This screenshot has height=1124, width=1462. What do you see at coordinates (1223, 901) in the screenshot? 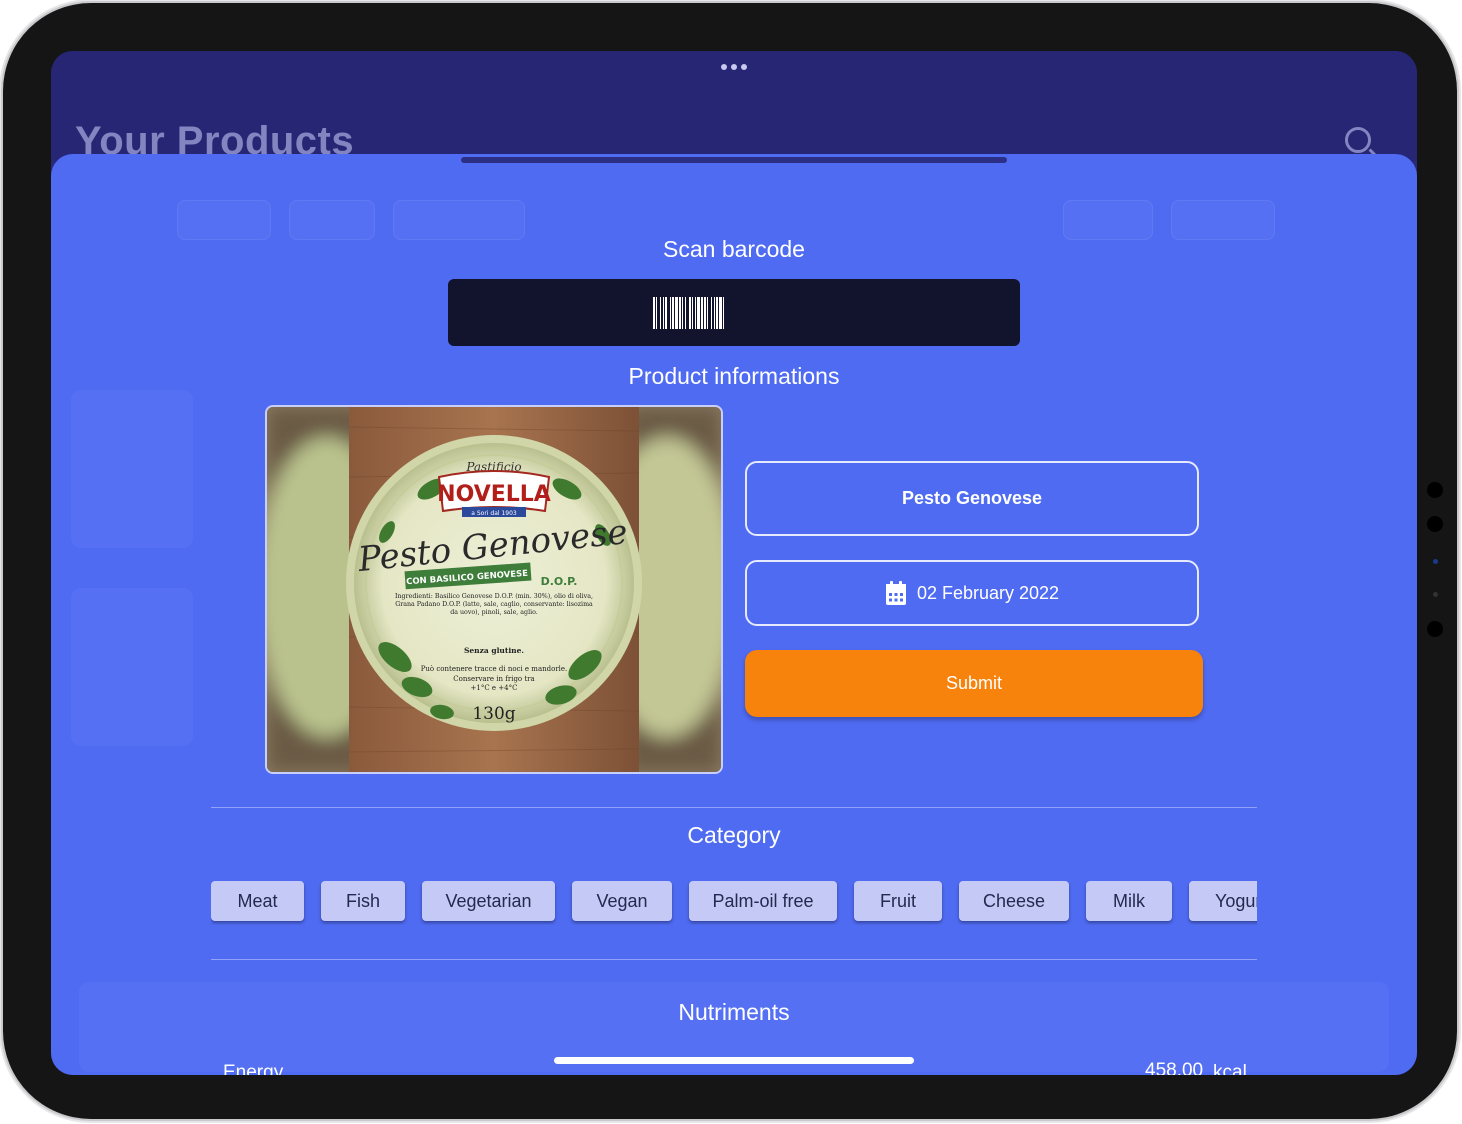
I see `category-chip-yogurt: Yogurt` at bounding box center [1223, 901].